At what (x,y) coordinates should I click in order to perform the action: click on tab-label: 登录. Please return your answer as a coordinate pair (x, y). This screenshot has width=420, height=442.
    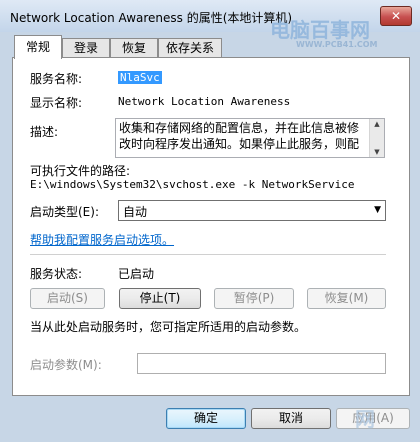
    Looking at the image, I should click on (85, 48).